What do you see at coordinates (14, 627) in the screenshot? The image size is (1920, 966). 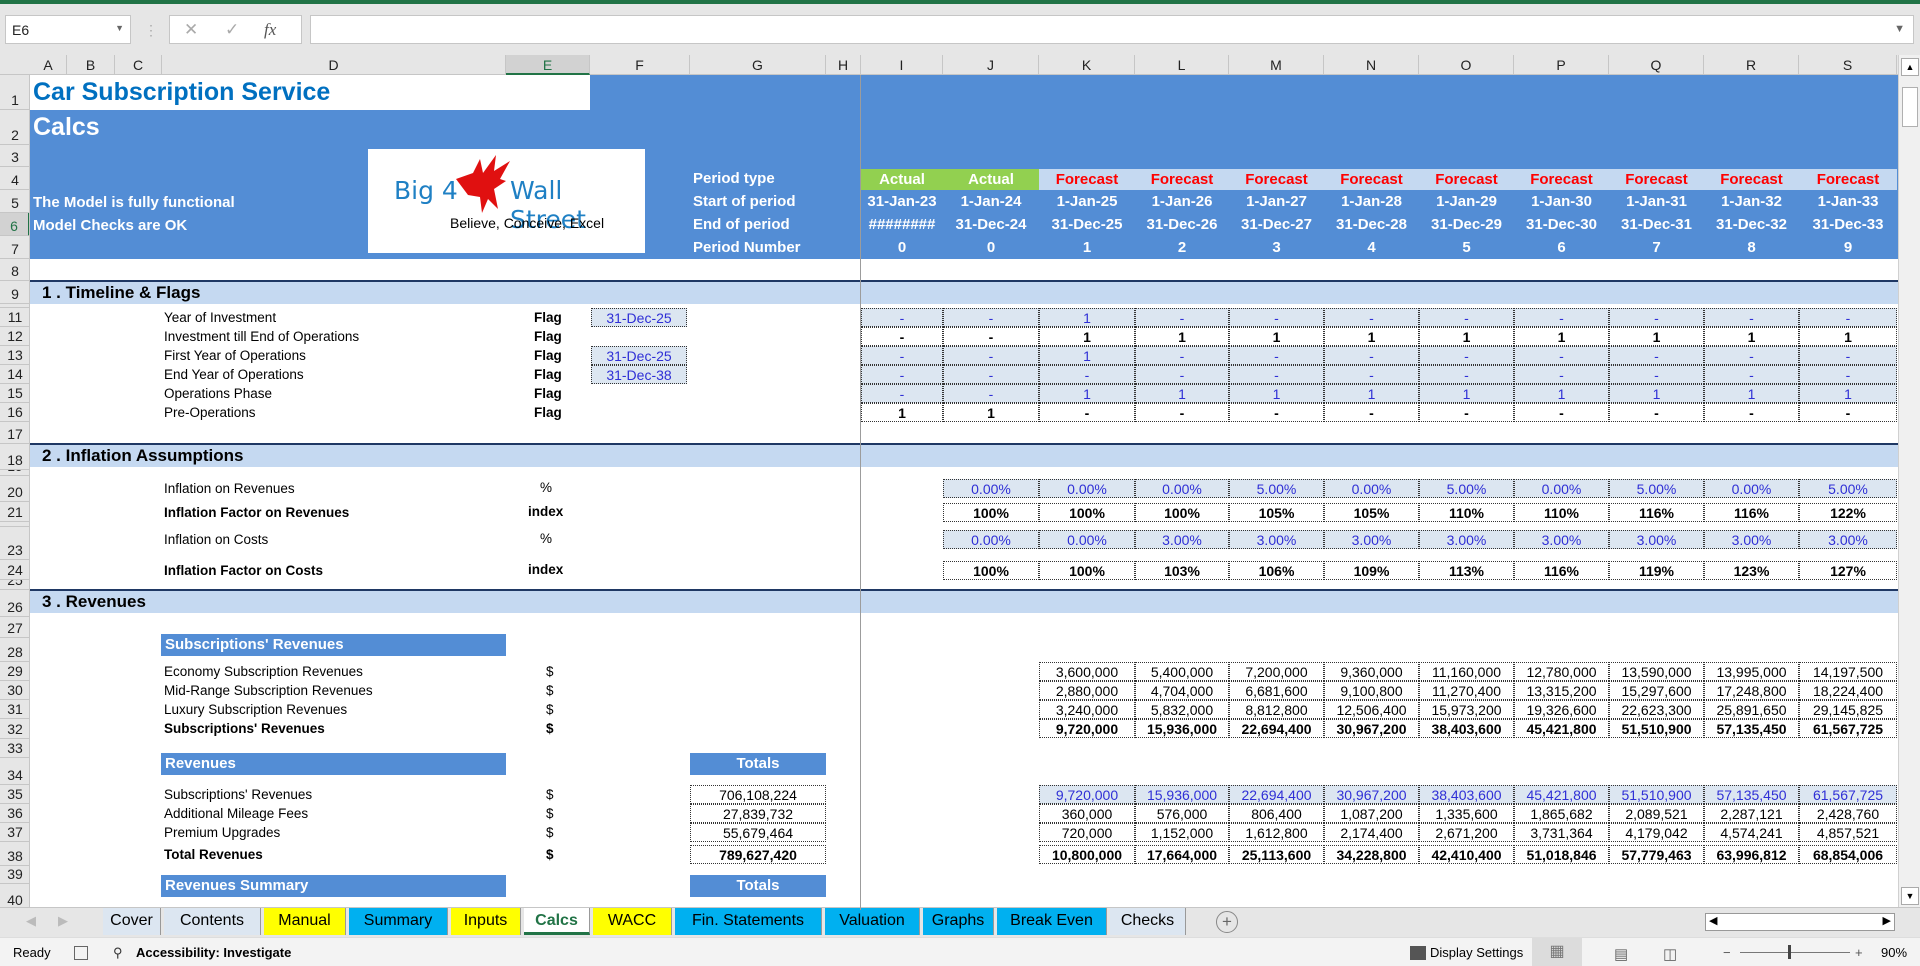 I see `row-header-27: 27` at bounding box center [14, 627].